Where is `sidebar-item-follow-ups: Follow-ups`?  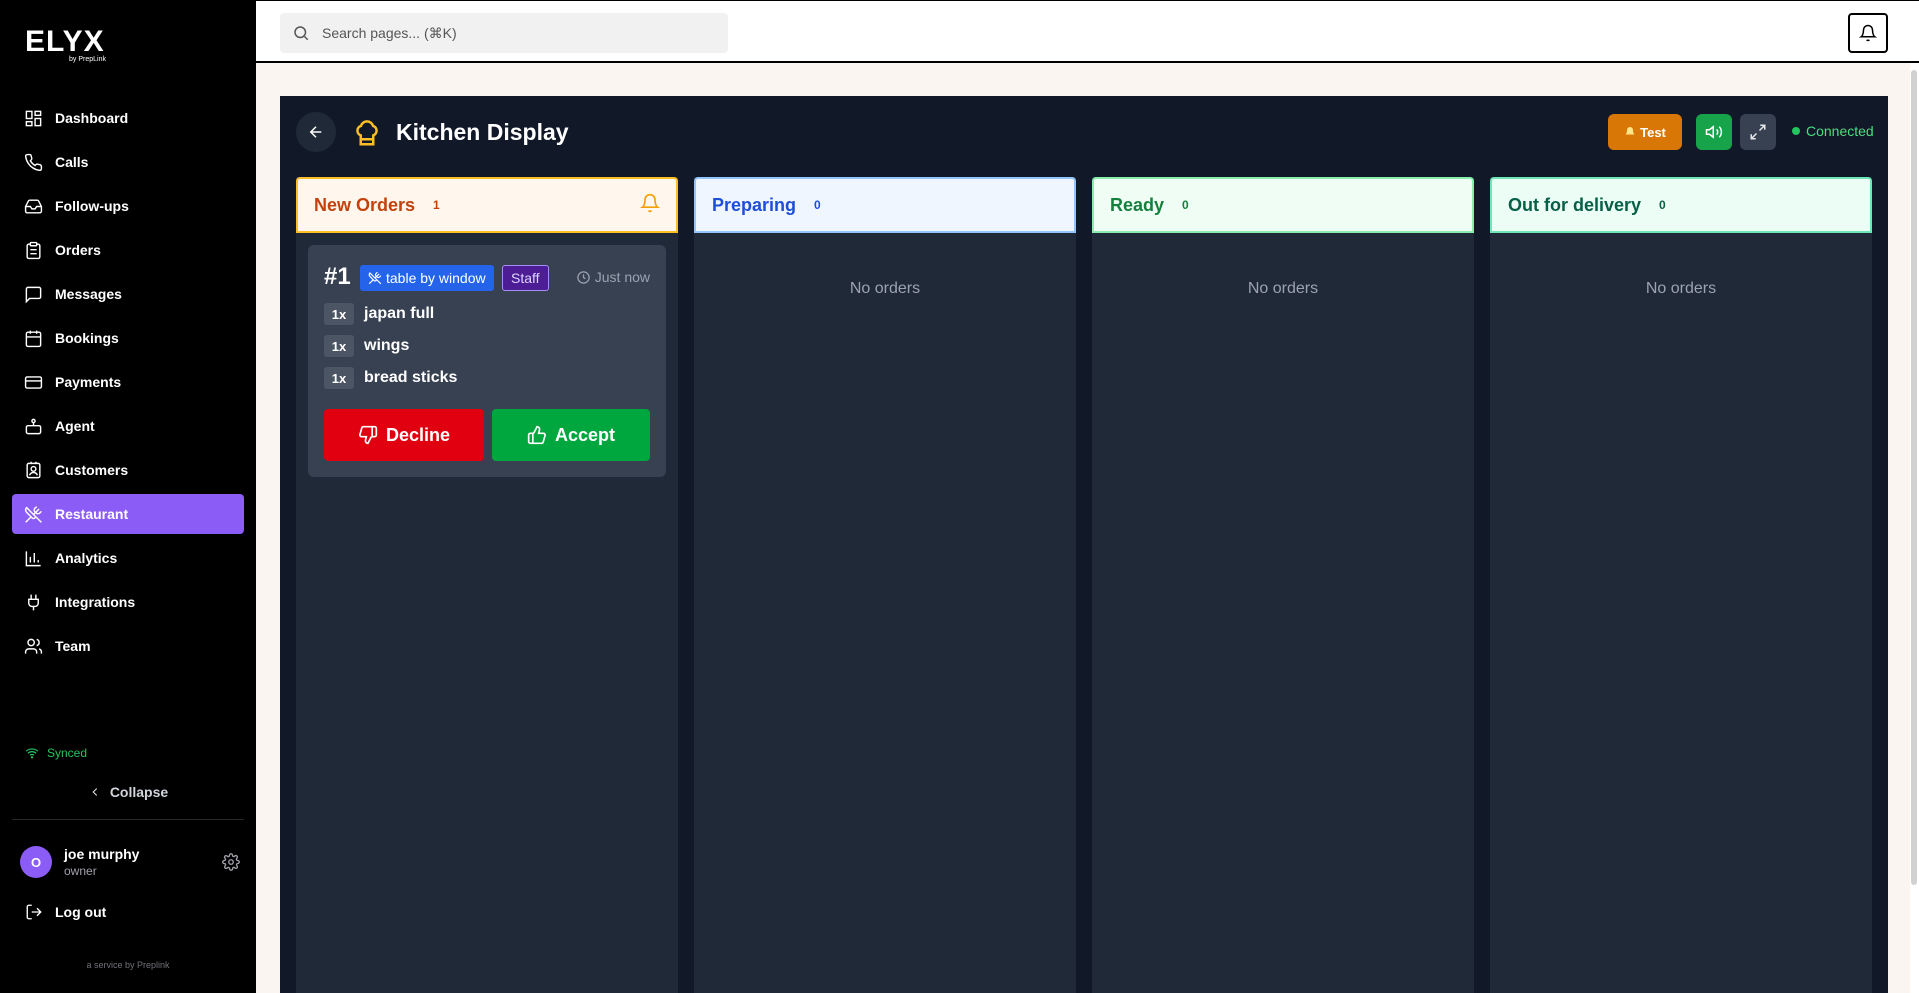 sidebar-item-follow-ups: Follow-ups is located at coordinates (128, 206).